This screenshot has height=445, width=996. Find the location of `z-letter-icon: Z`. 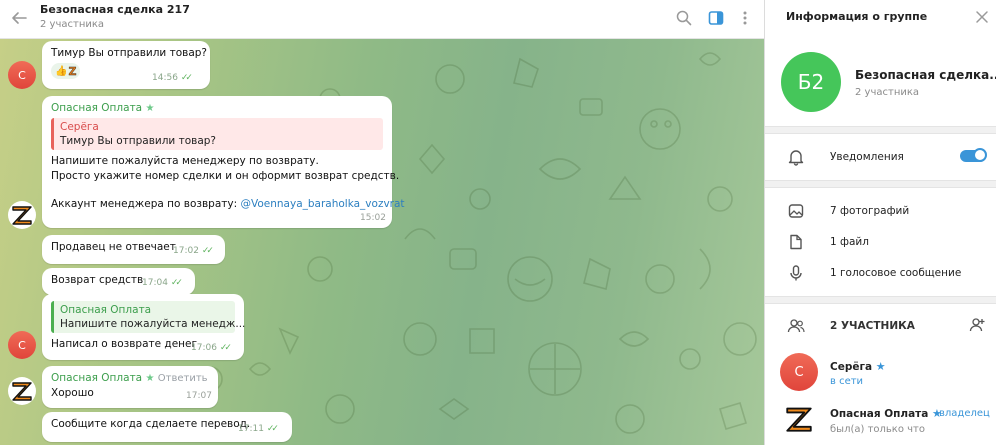

z-letter-icon: Z is located at coordinates (72, 71).